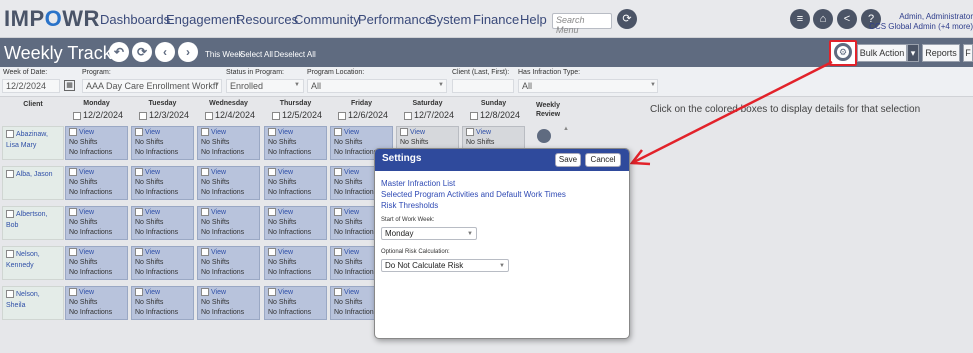 This screenshot has width=973, height=353. What do you see at coordinates (33, 183) in the screenshot?
I see `client-cell: Alba, Jason` at bounding box center [33, 183].